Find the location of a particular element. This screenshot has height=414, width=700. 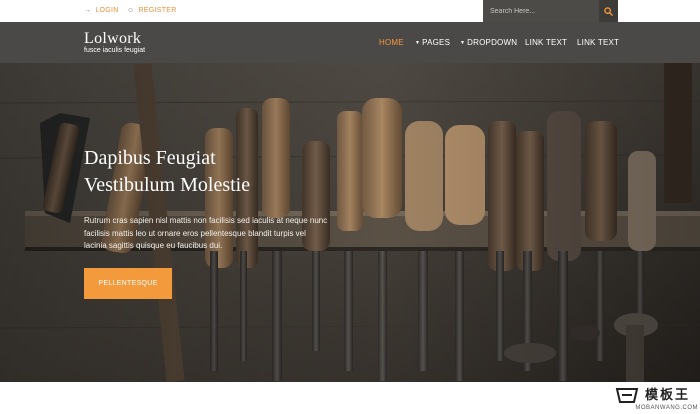

hero-title-line-1: Dapibus Feugiat is located at coordinates (150, 158).